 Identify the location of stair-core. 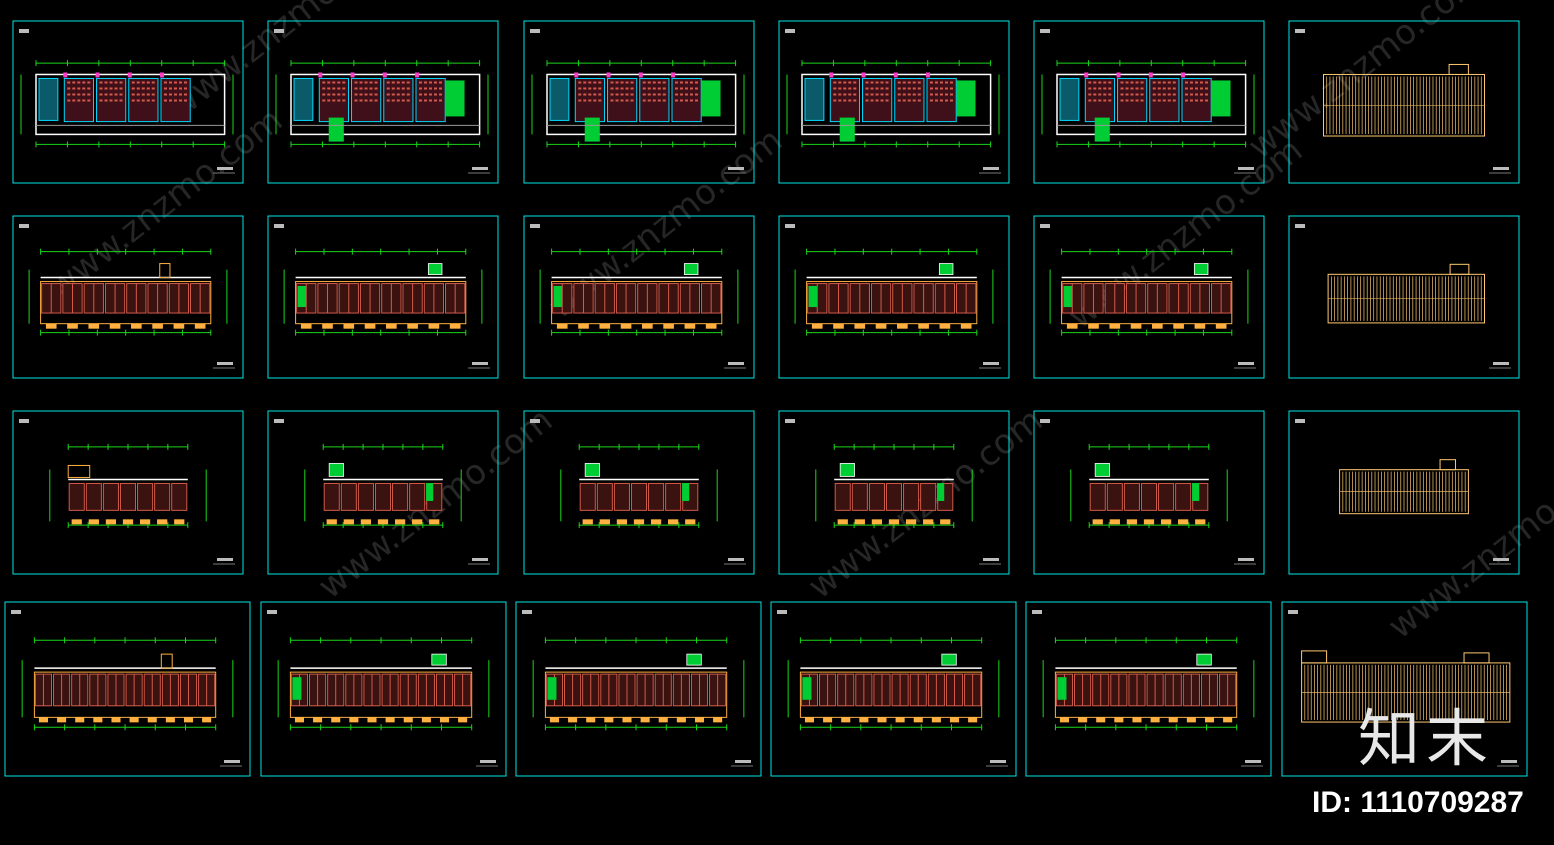
(1069, 99).